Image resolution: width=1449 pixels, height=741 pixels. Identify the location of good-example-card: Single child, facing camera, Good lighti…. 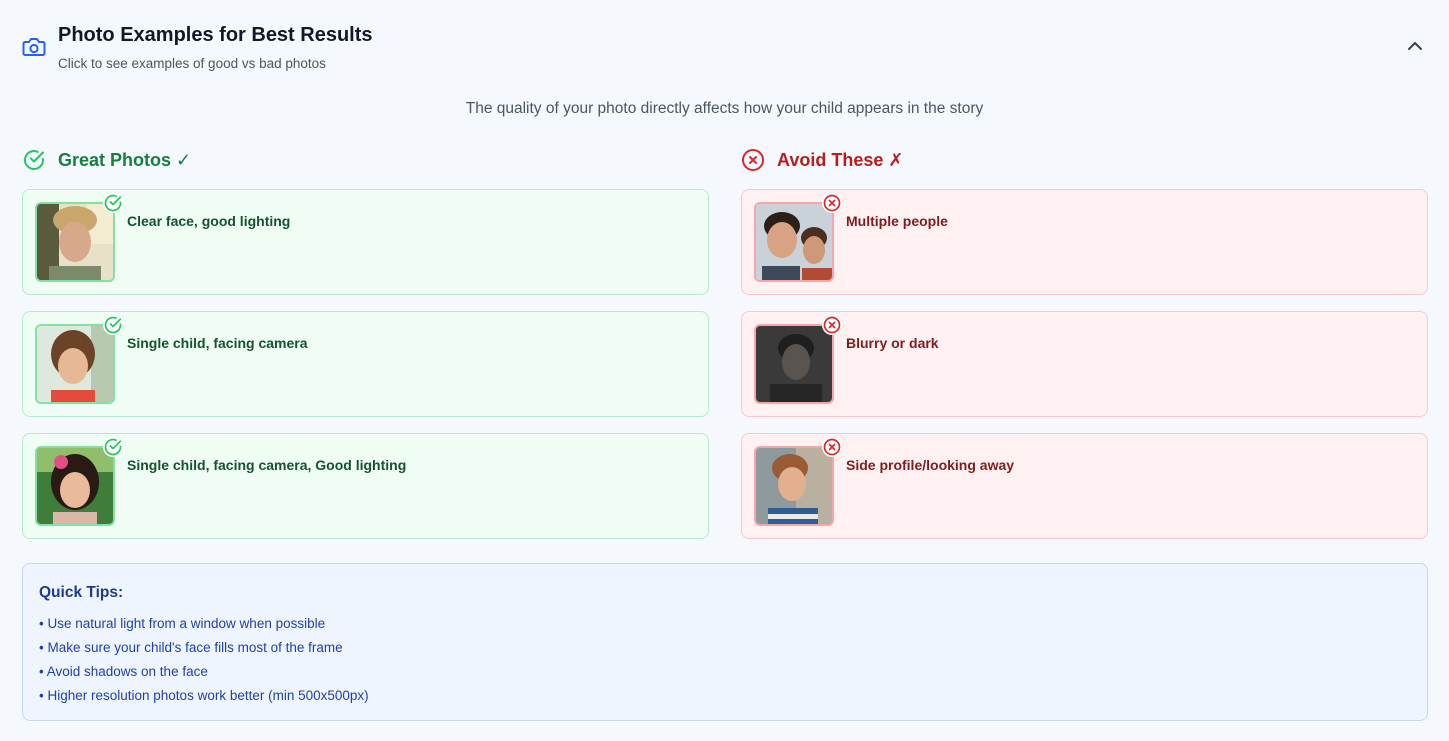
(365, 486).